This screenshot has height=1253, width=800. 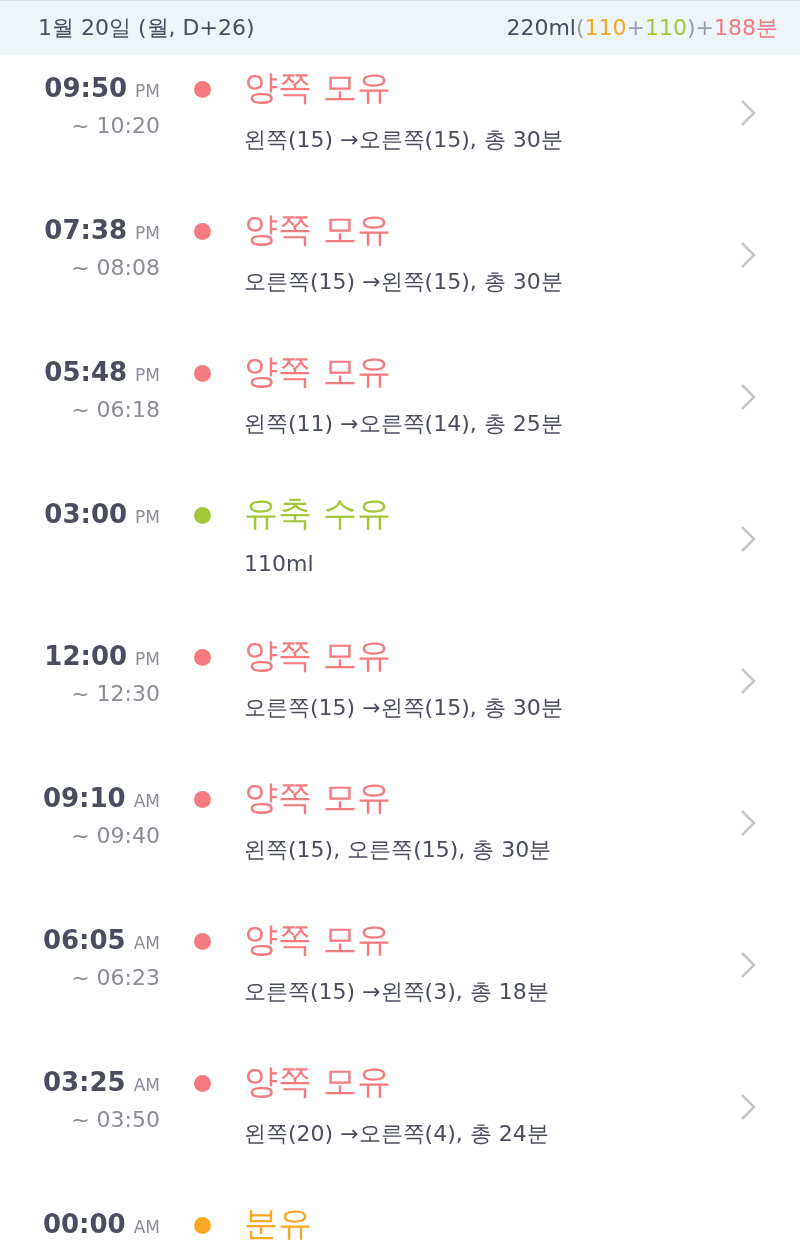 What do you see at coordinates (84, 798) in the screenshot?
I see `start-time: 09:10` at bounding box center [84, 798].